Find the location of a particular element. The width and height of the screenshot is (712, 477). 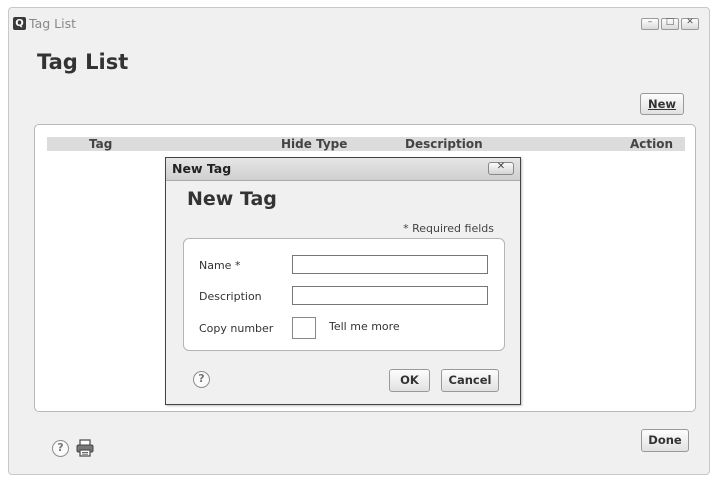

cancel-button: Cancel is located at coordinates (470, 380).